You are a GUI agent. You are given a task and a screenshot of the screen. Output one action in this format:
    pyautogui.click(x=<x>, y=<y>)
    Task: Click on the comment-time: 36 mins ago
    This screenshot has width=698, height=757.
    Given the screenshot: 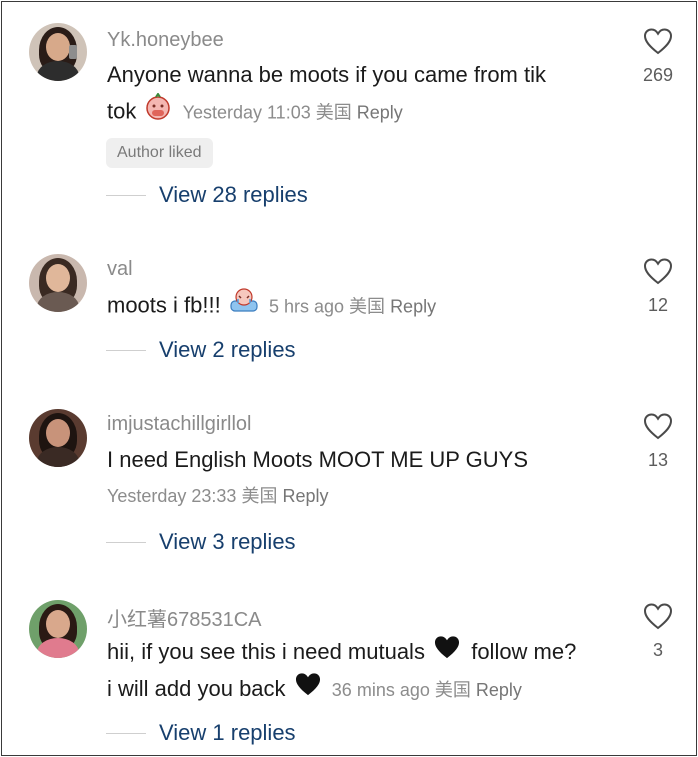 What is the action you would take?
    pyautogui.click(x=380, y=690)
    